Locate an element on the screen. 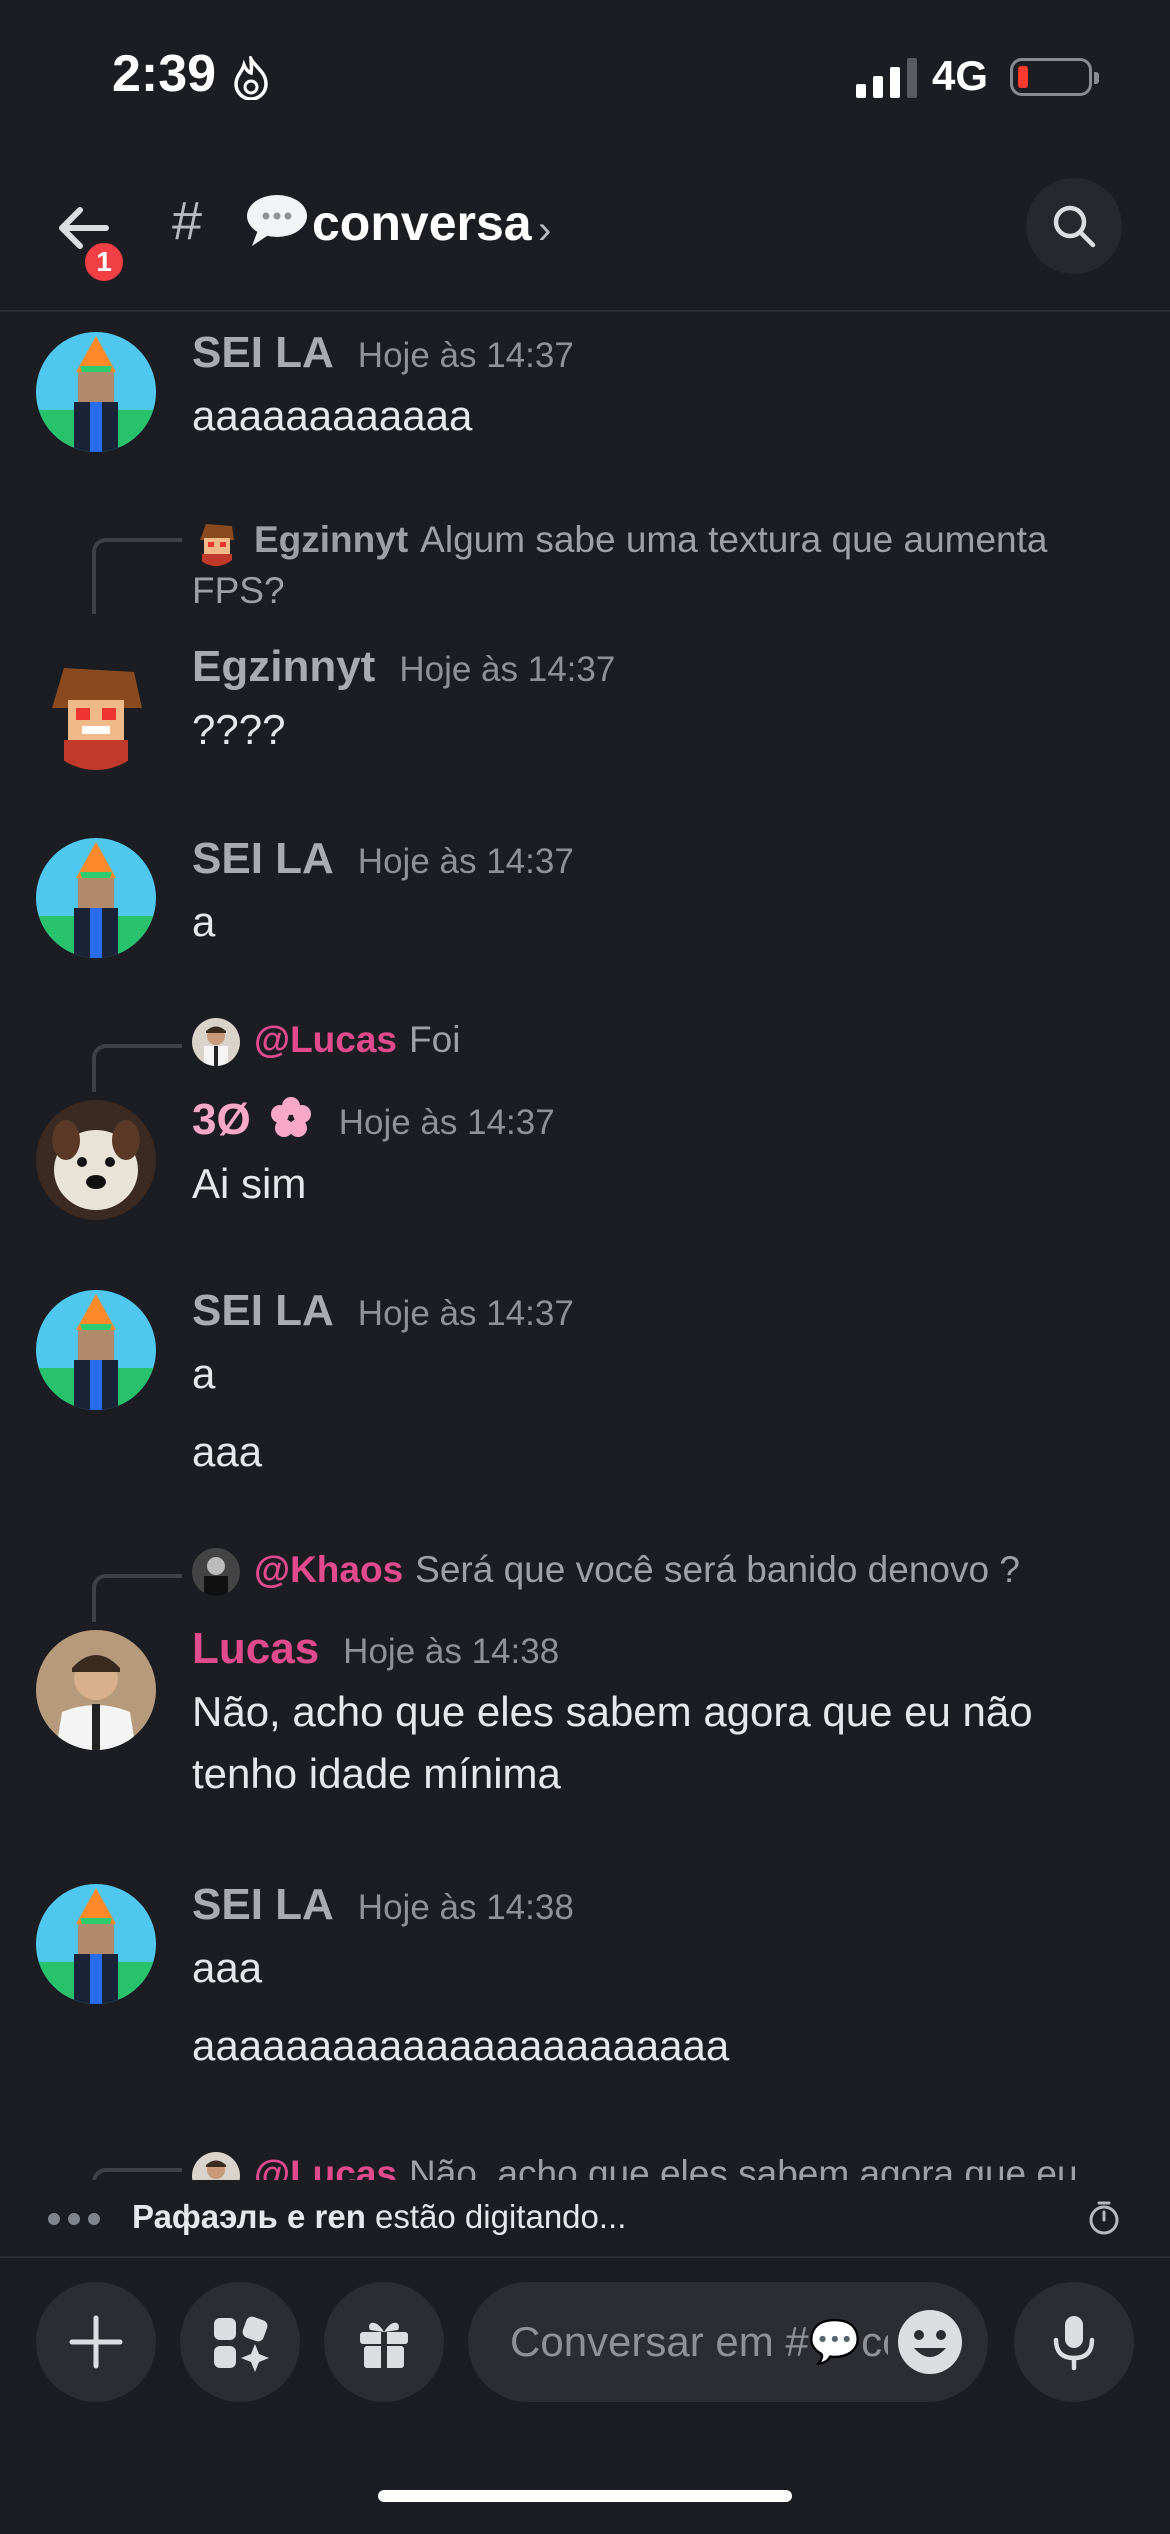 Image resolution: width=1170 pixels, height=2534 pixels. voice-message-button is located at coordinates (1074, 2342).